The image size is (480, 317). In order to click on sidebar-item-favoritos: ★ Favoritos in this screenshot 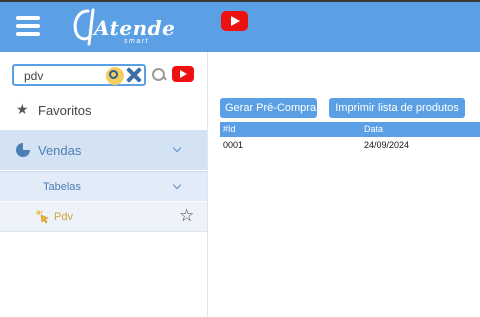, I will do `click(103, 111)`.